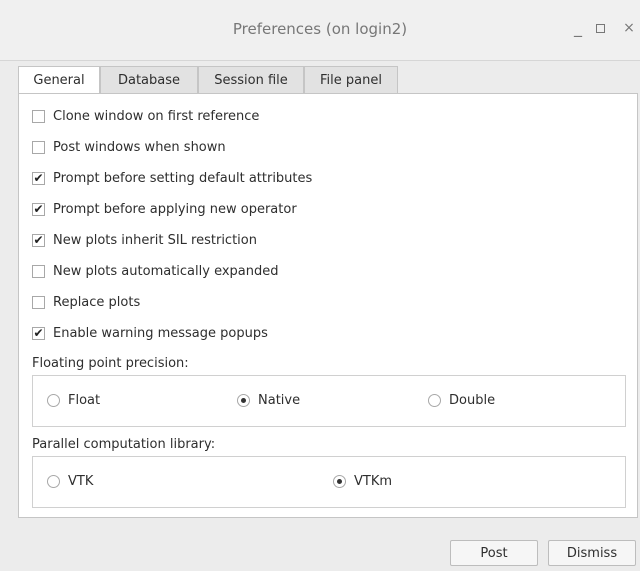 The height and width of the screenshot is (571, 640). I want to click on minimize-button: _, so click(578, 28).